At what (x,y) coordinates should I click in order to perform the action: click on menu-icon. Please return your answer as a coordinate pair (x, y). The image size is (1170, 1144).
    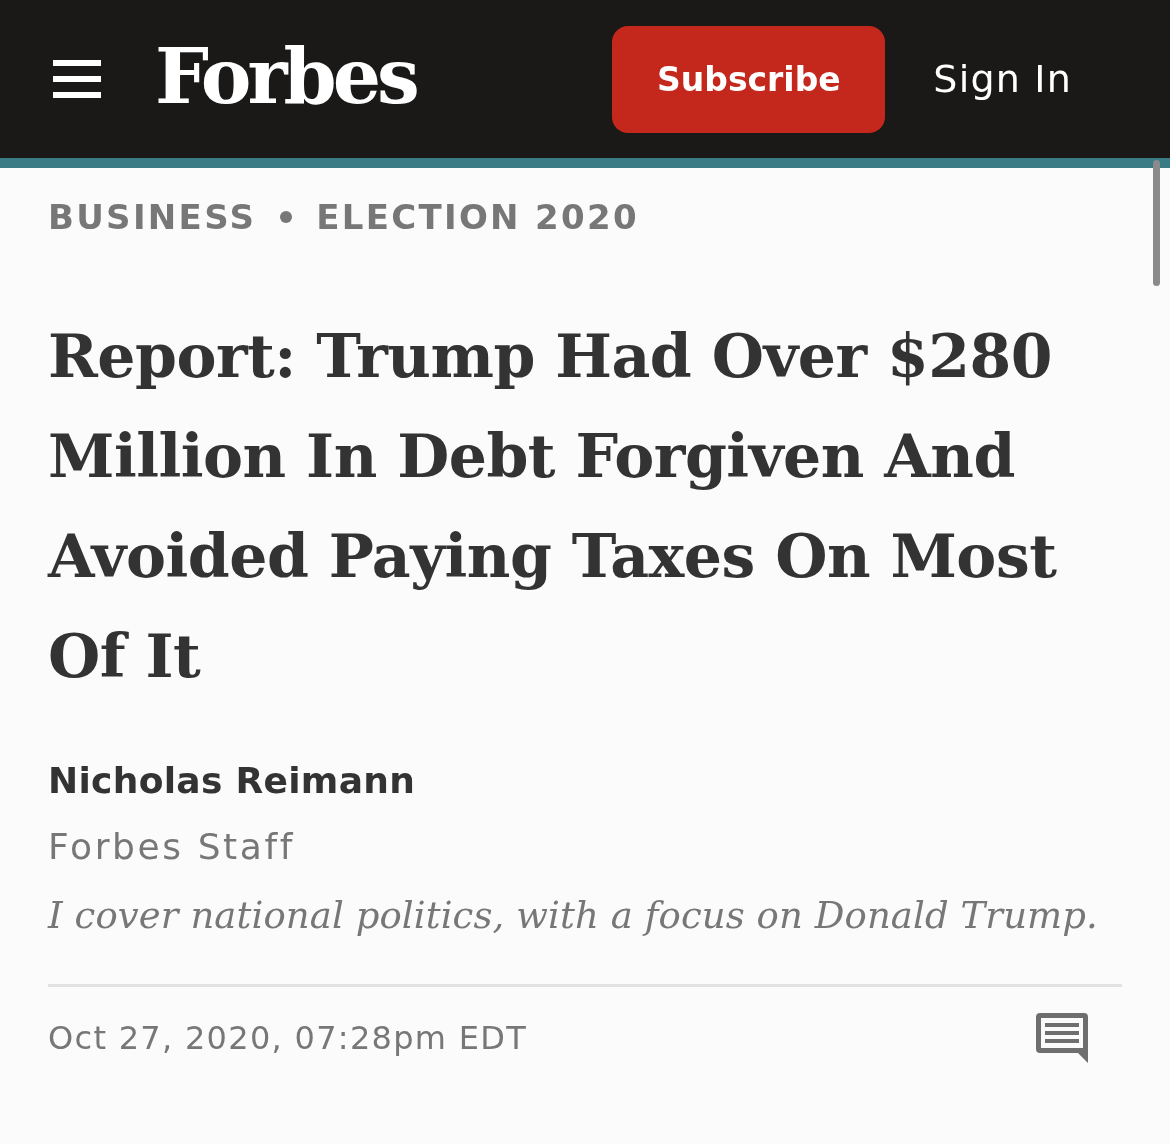
    Looking at the image, I should click on (77, 79).